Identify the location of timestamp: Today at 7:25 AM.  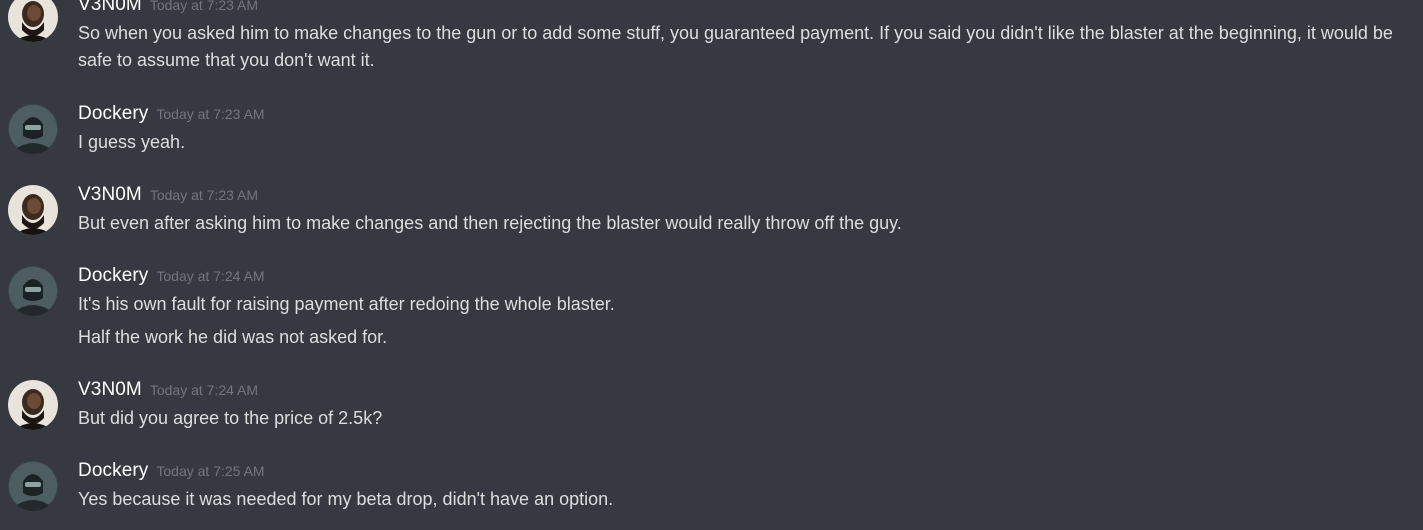
(210, 471).